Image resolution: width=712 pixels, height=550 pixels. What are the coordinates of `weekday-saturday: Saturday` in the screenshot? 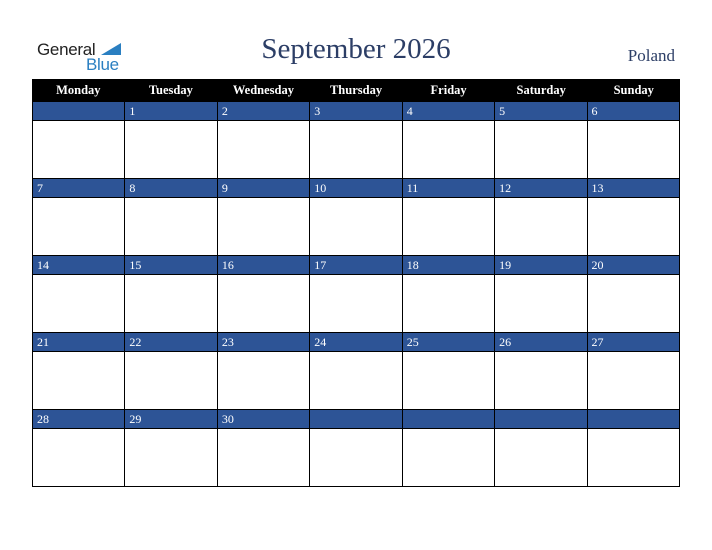 It's located at (541, 90).